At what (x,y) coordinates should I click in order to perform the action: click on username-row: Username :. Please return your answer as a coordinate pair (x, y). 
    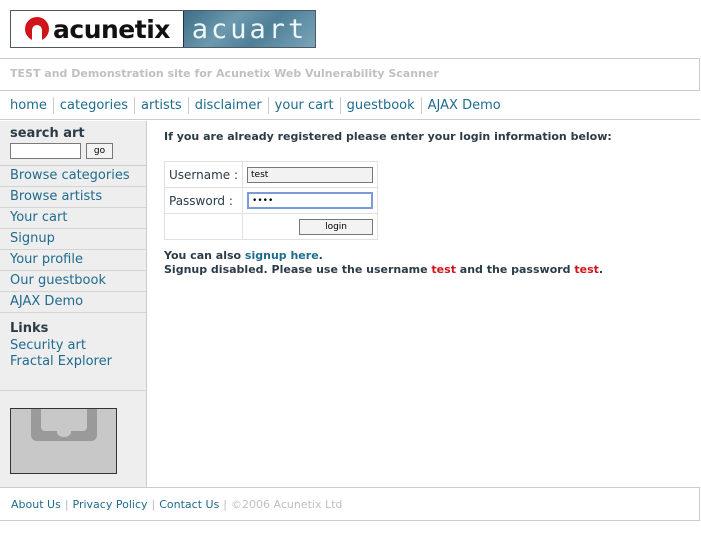
    Looking at the image, I should click on (271, 174).